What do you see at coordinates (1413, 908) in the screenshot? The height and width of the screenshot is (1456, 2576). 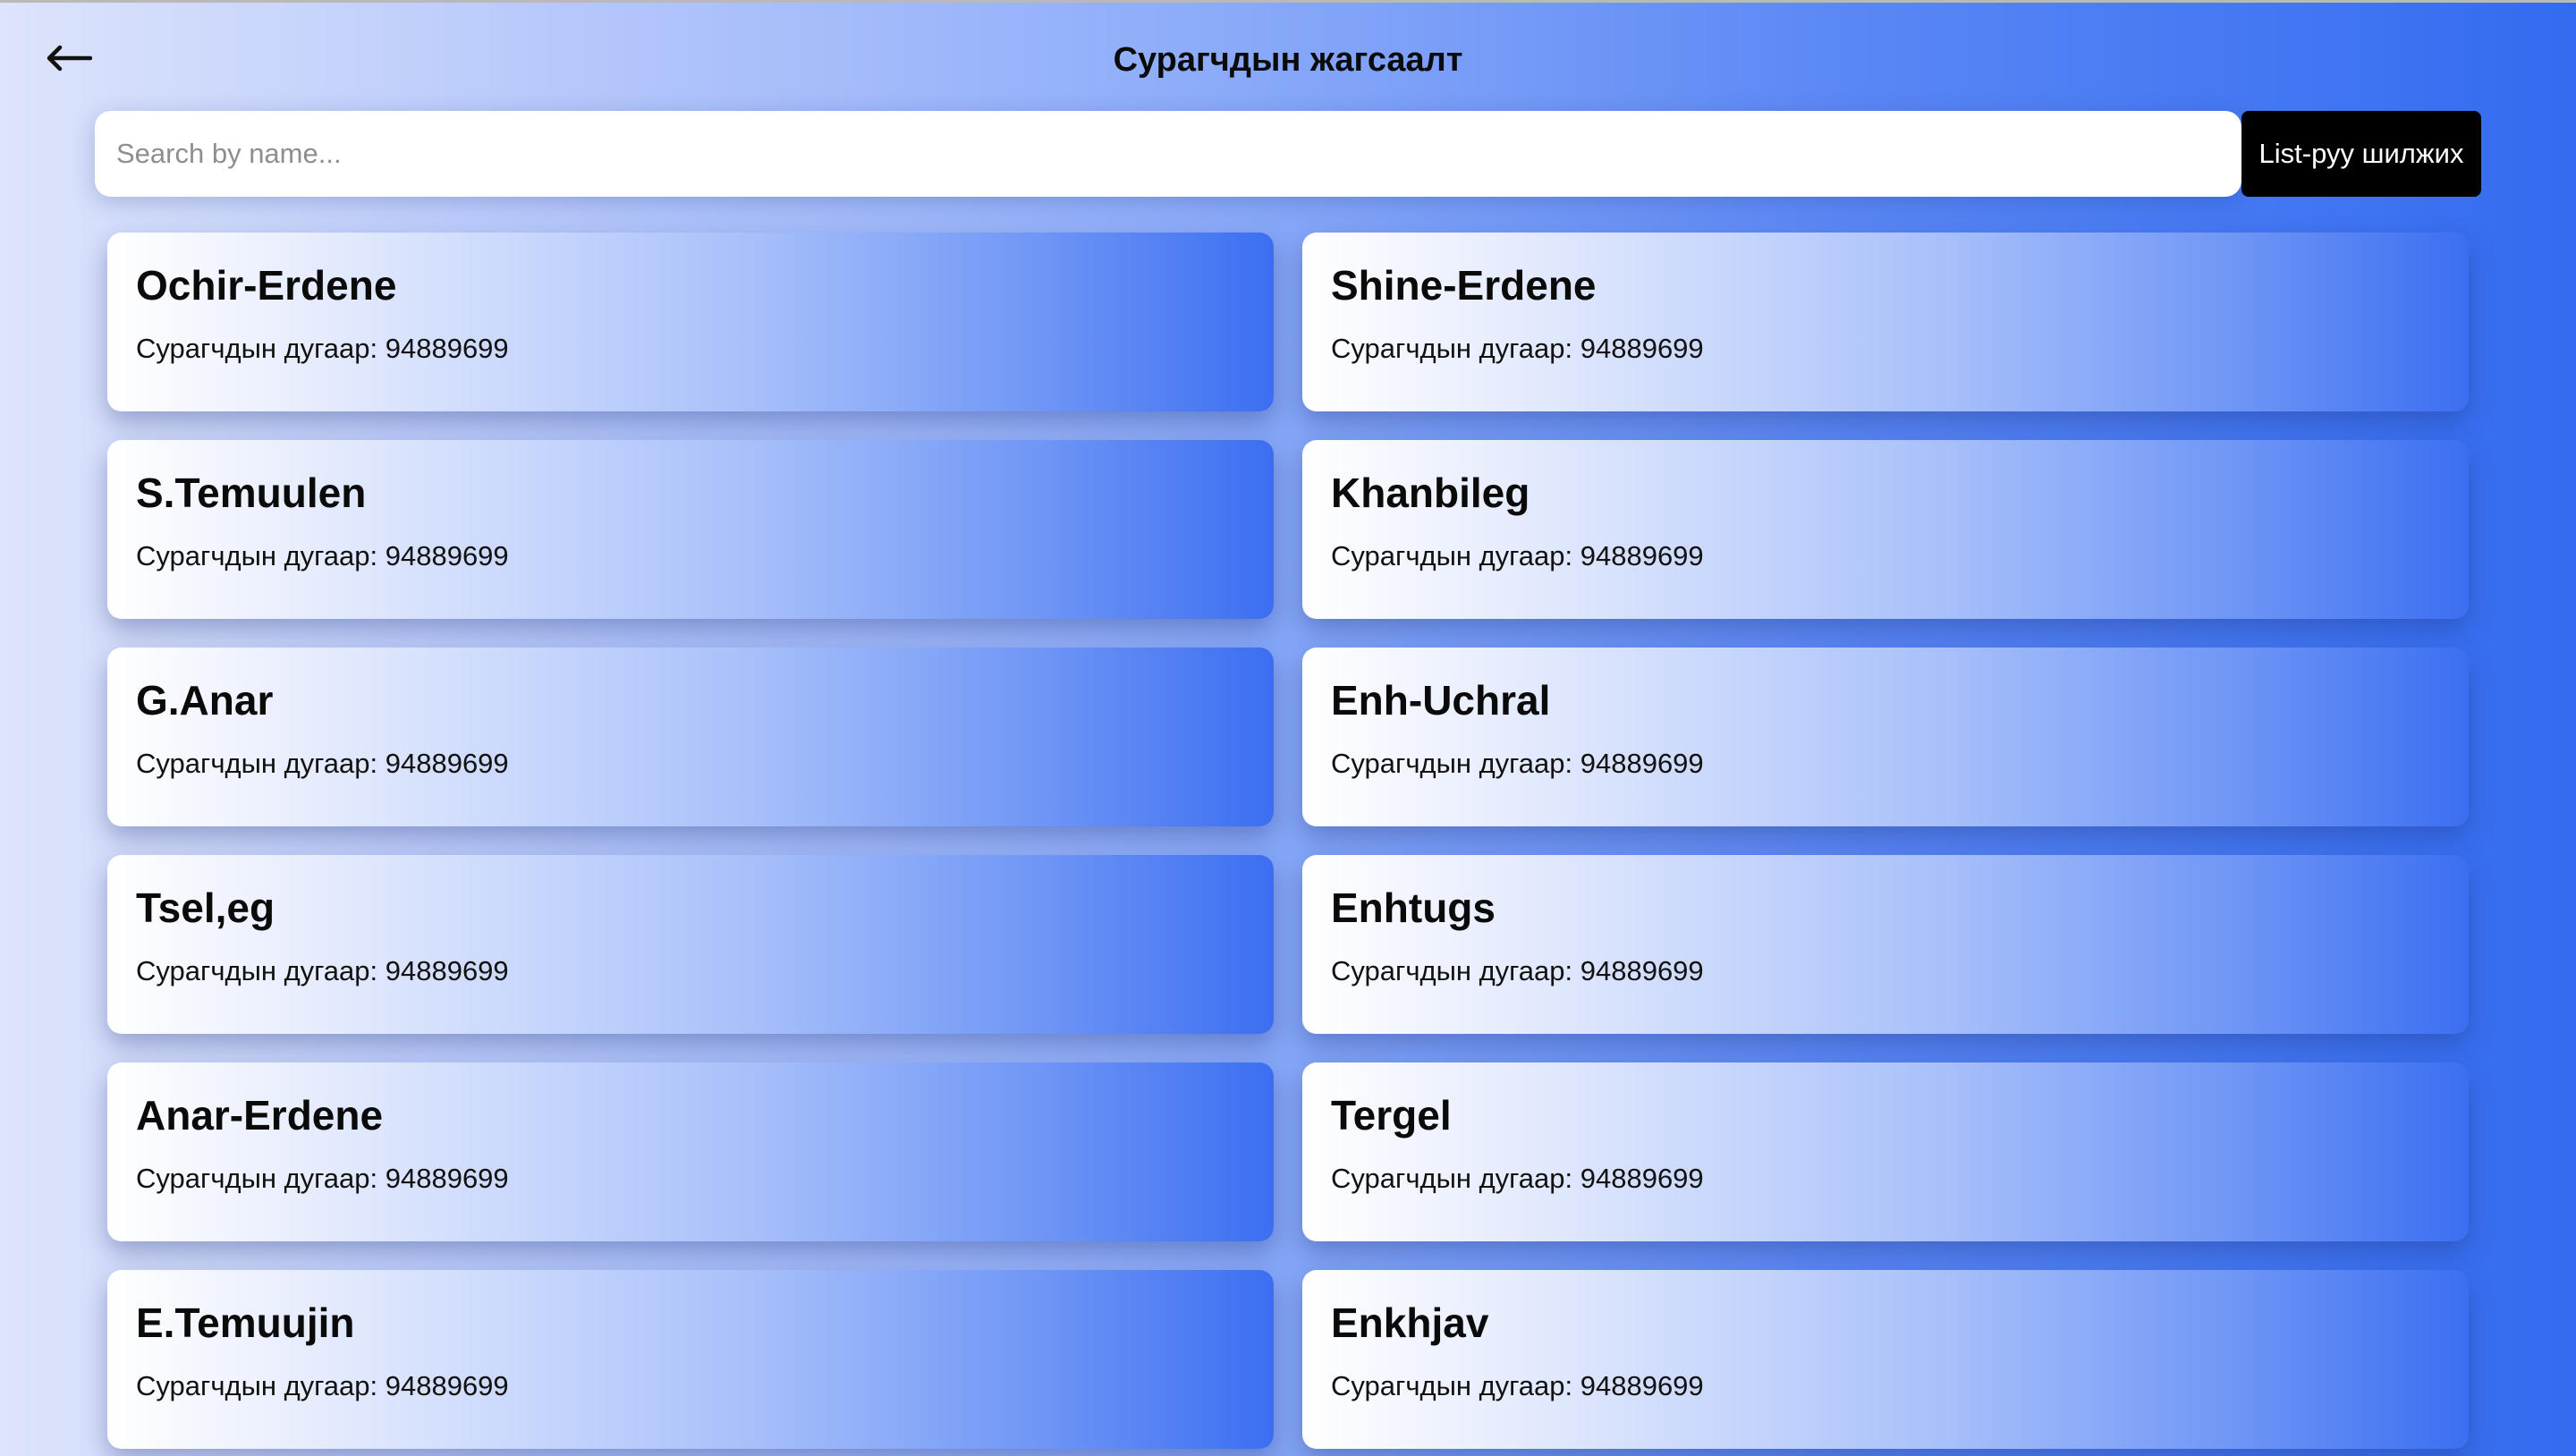 I see `student-name: Enhtugs` at bounding box center [1413, 908].